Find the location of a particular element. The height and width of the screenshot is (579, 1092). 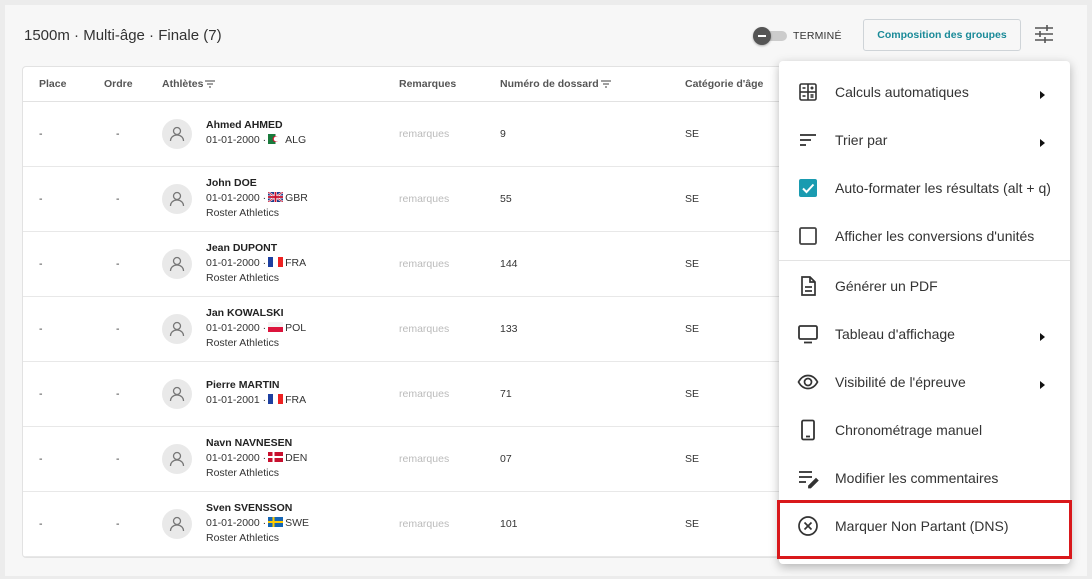

athlete-name: Pierre MARTIN is located at coordinates (243, 385).